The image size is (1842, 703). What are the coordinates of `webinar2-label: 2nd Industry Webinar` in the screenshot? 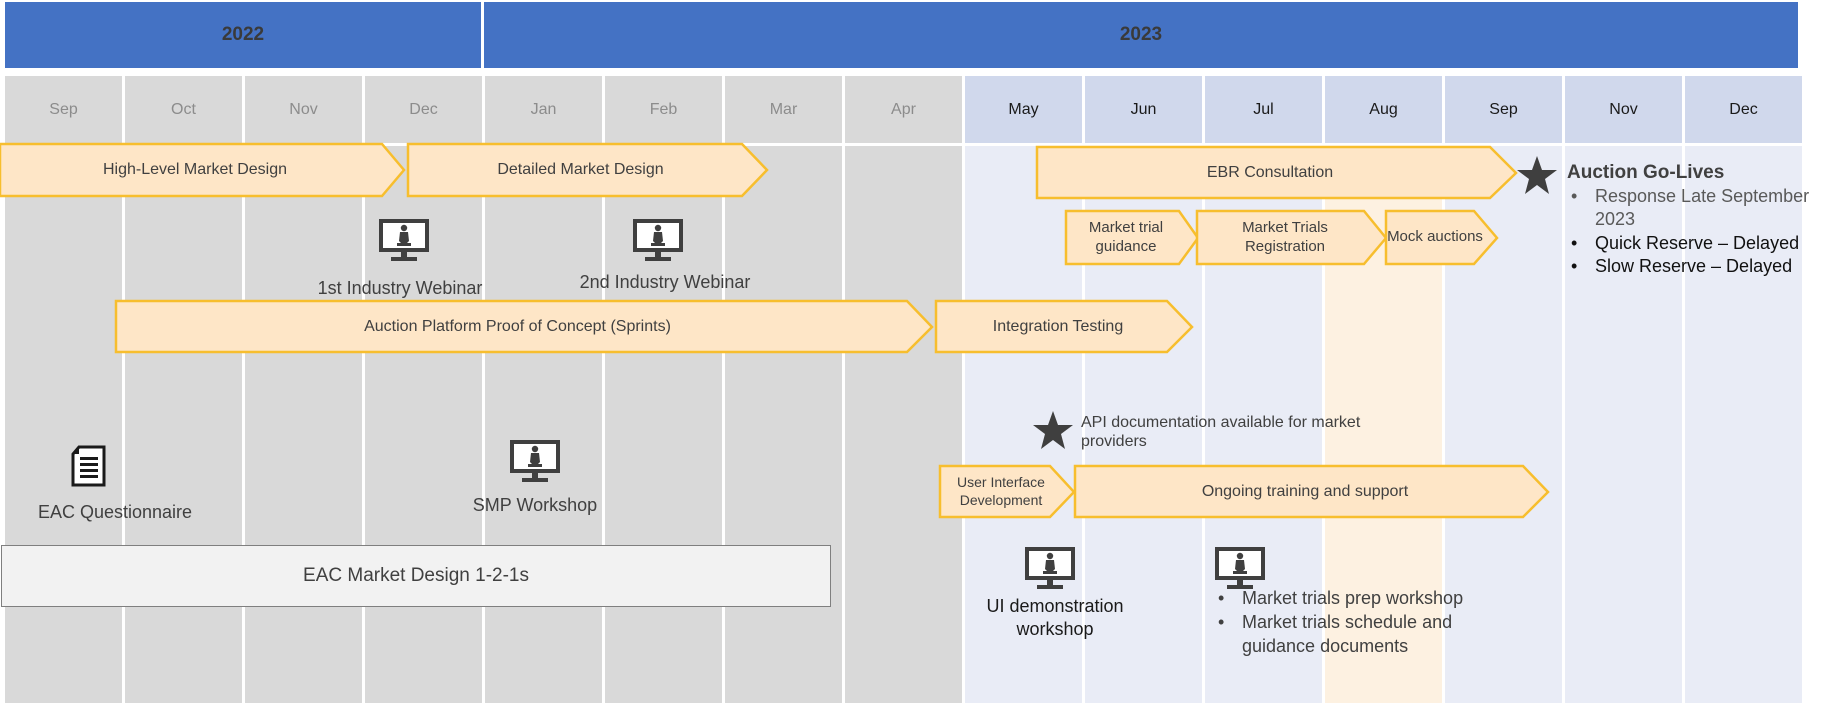 It's located at (665, 282).